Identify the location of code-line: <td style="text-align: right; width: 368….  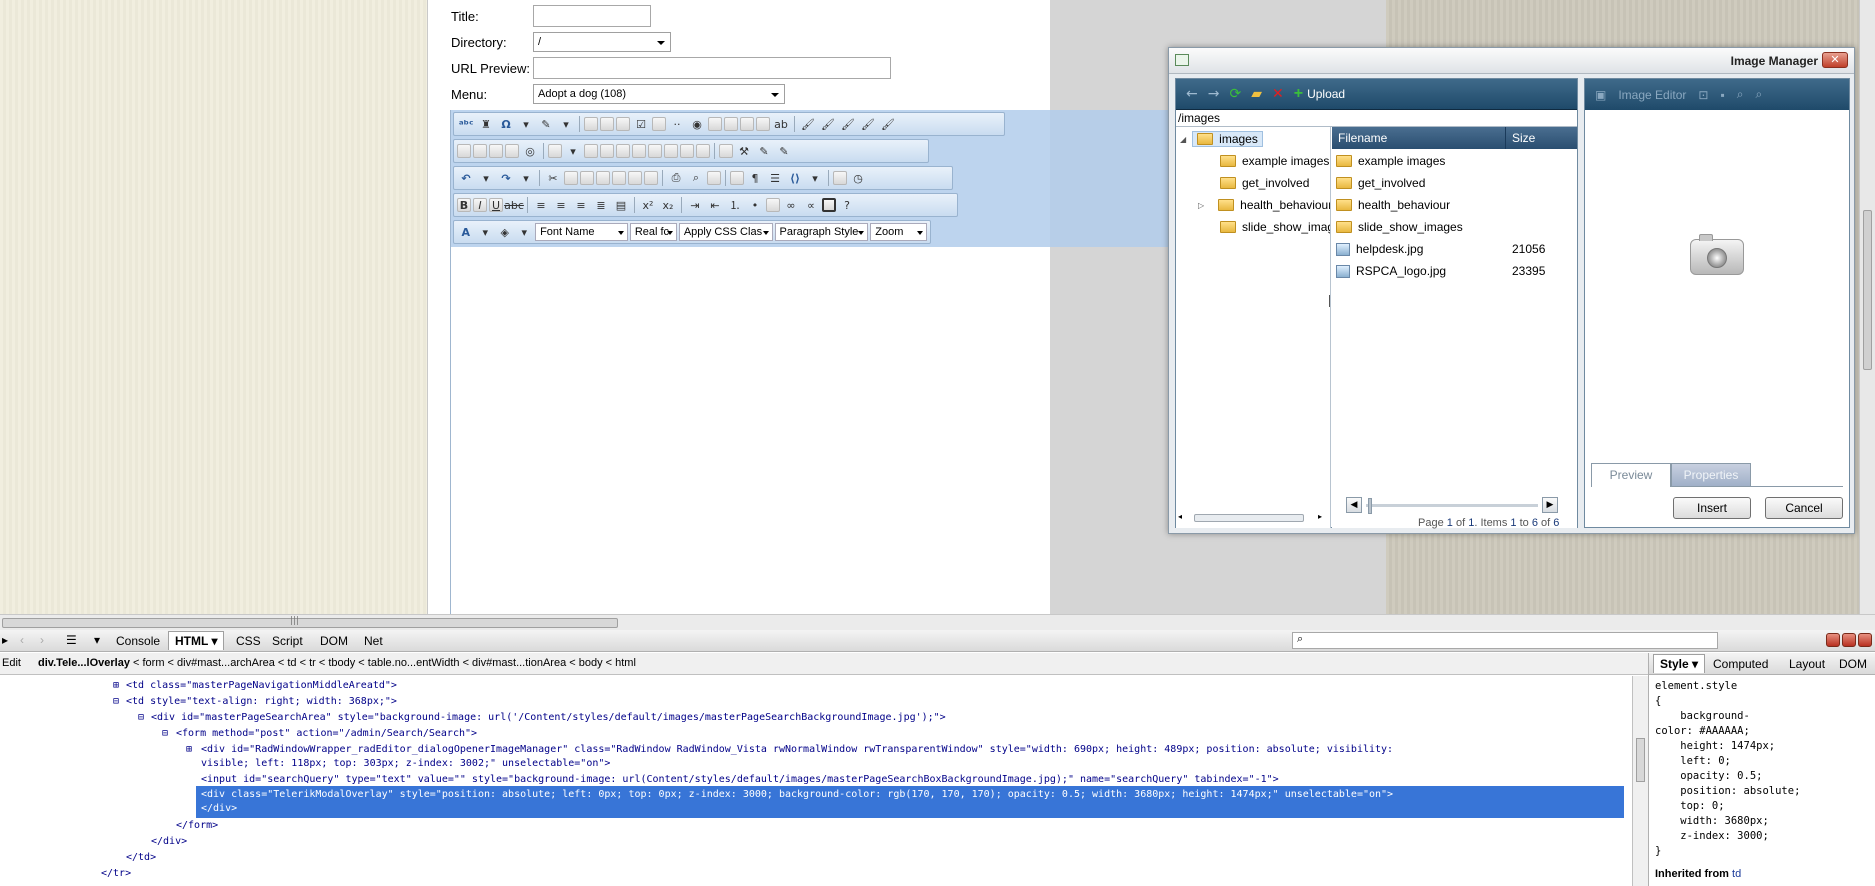
(261, 701).